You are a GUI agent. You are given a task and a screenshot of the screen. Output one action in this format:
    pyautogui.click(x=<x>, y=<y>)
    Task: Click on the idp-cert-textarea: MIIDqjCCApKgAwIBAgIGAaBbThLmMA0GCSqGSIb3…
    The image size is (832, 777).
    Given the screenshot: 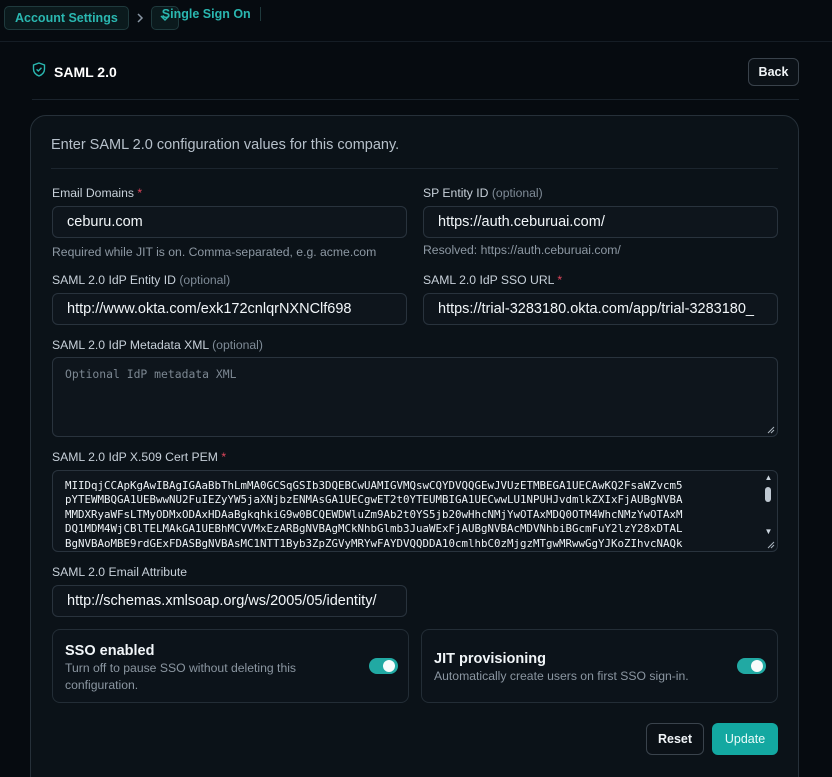 What is the action you would take?
    pyautogui.click(x=415, y=511)
    